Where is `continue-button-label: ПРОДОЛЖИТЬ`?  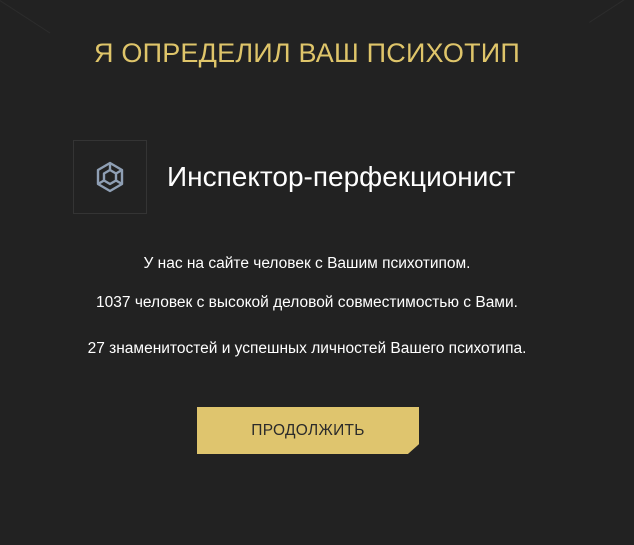
continue-button-label: ПРОДОЛЖИТЬ is located at coordinates (308, 430).